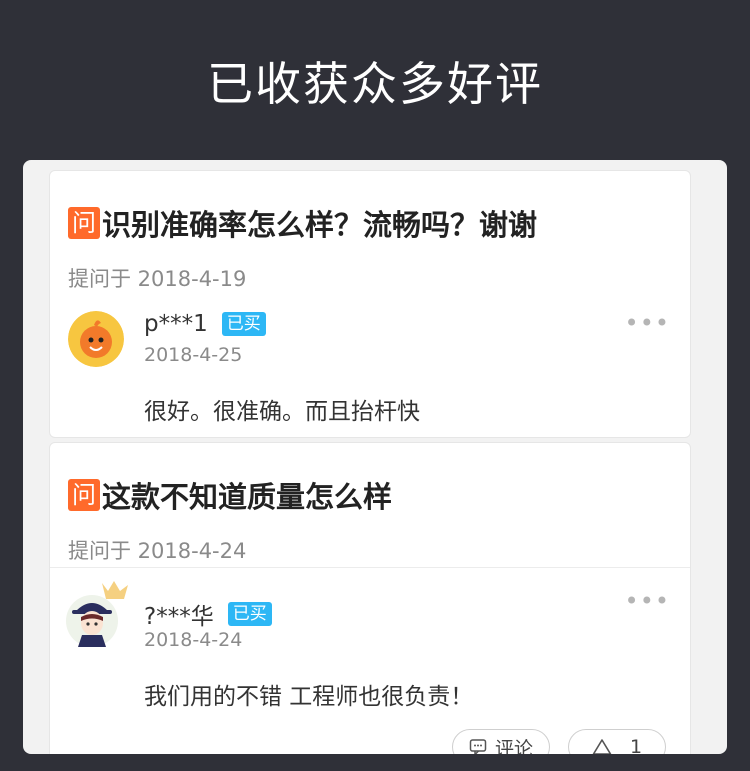  I want to click on question-row: 问 识别准确率怎么样？流畅吗？谢谢, so click(374, 223).